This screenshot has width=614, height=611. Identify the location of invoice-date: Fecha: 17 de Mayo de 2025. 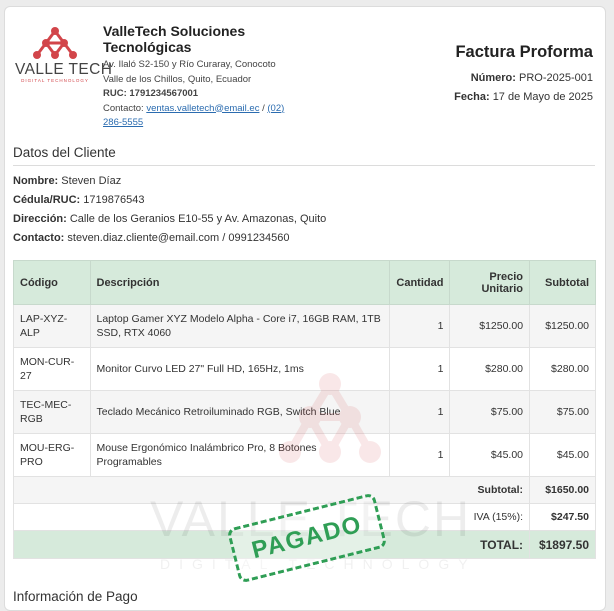
(523, 97).